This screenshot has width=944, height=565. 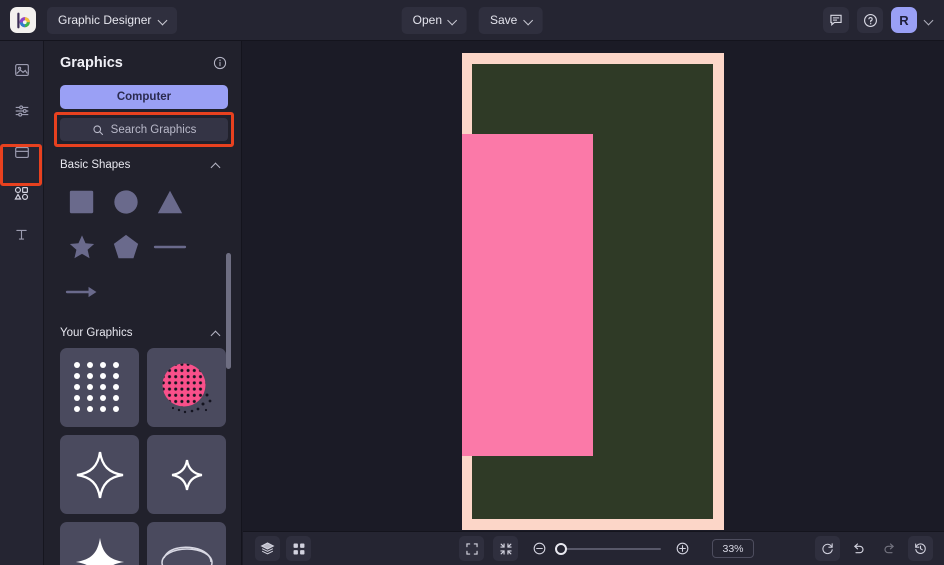 I want to click on shape-circle, so click(x=126, y=201).